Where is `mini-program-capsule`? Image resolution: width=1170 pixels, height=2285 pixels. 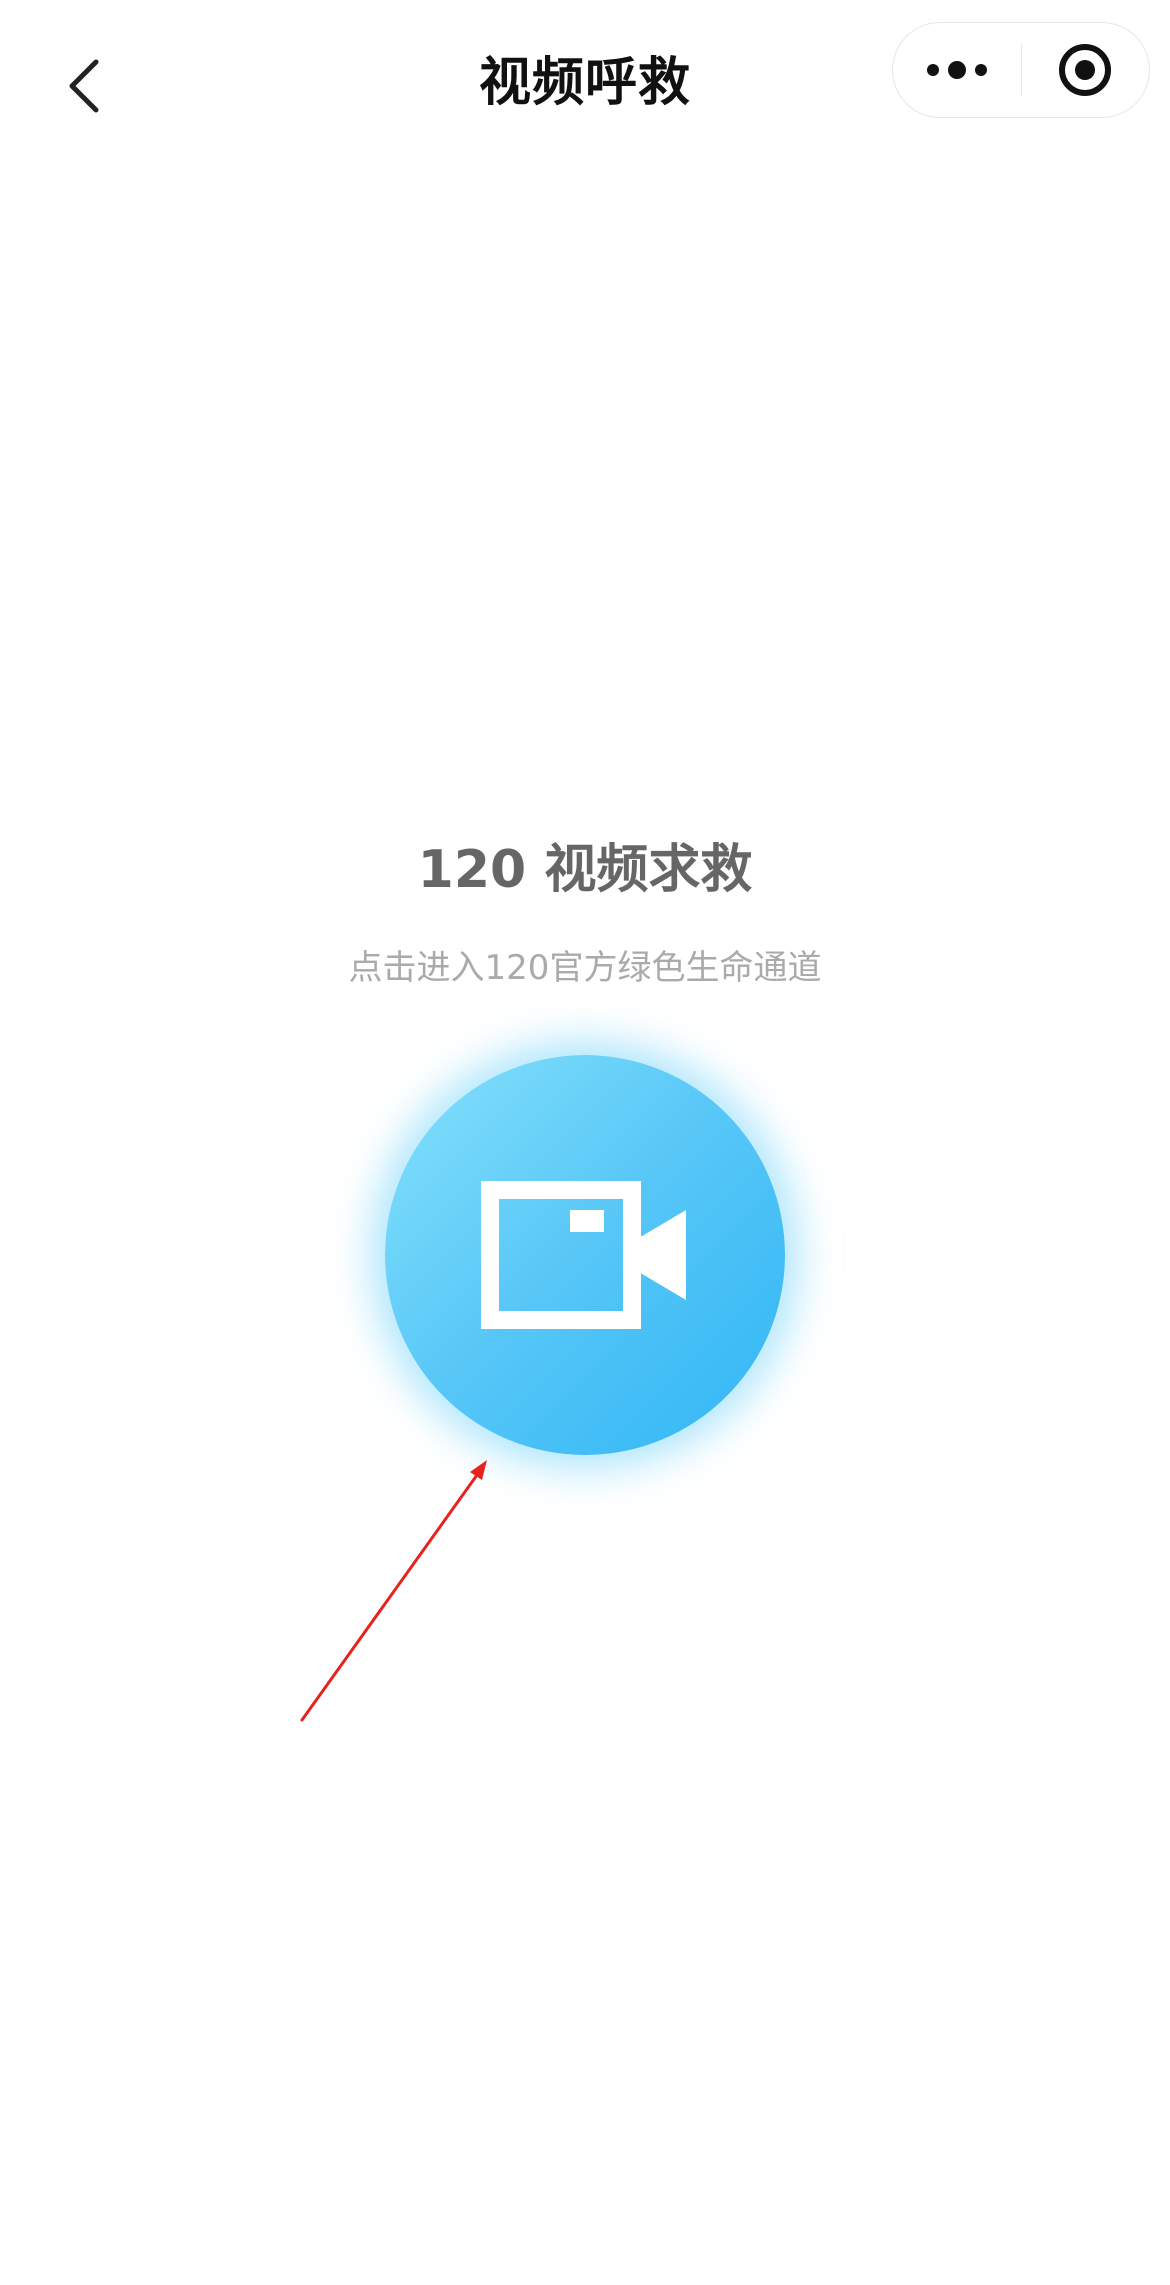
mini-program-capsule is located at coordinates (1021, 70).